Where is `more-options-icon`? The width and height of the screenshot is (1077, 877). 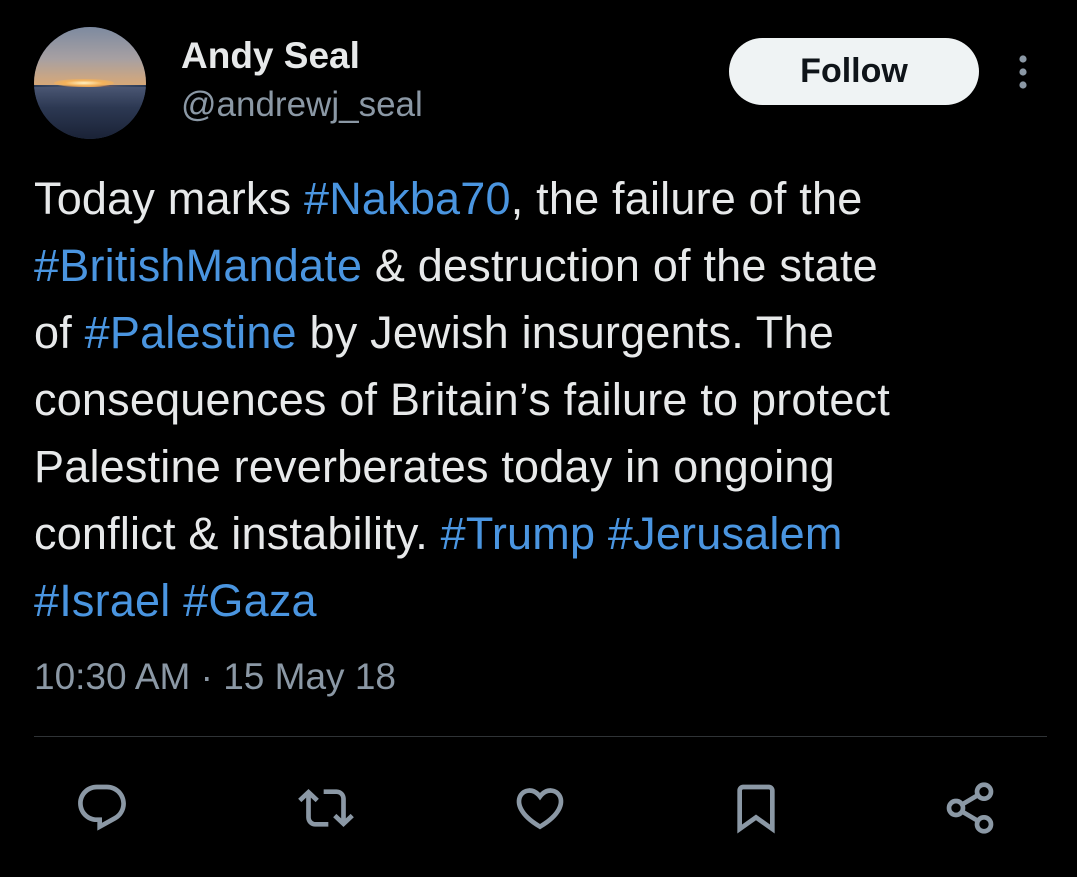
more-options-icon is located at coordinates (1023, 72).